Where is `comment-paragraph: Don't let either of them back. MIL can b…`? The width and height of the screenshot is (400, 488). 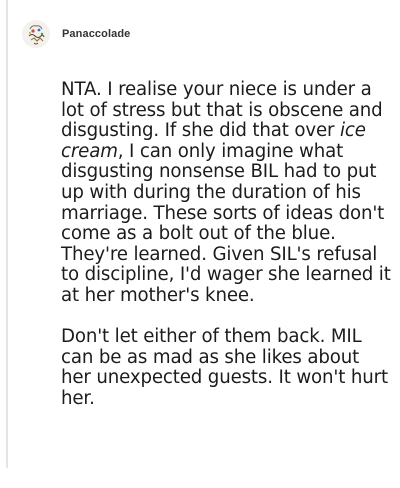 comment-paragraph: Don't let either of them back. MIL can b… is located at coordinates (224, 367).